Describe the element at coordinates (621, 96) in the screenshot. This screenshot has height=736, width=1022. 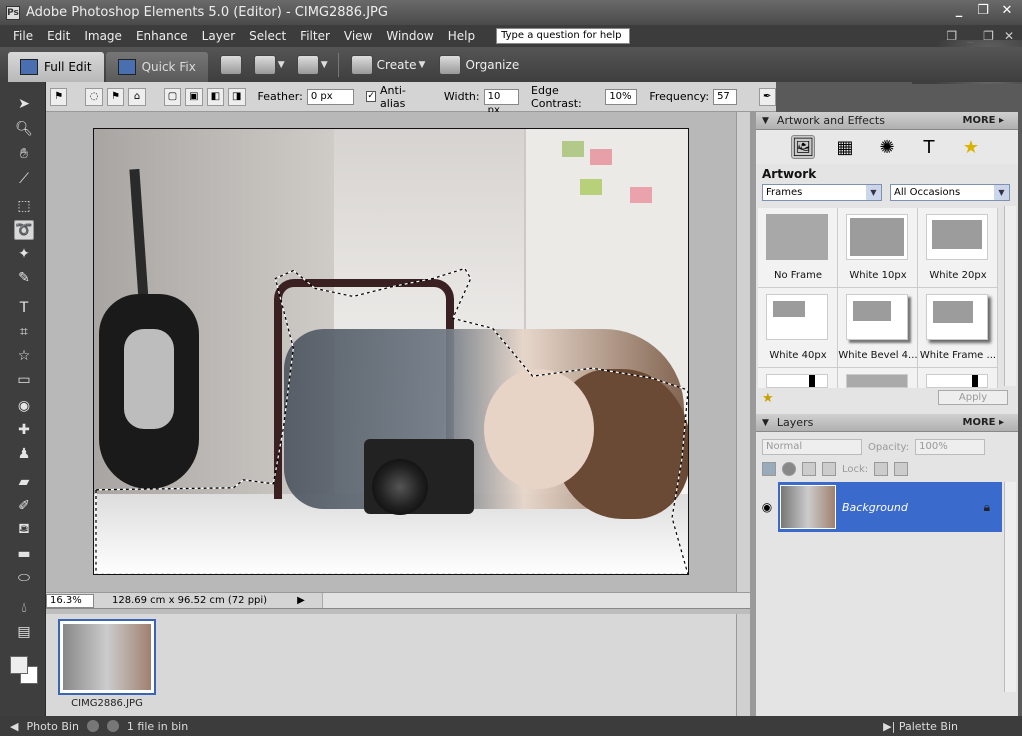
I see `edge-contrast-input: 10%` at that location.